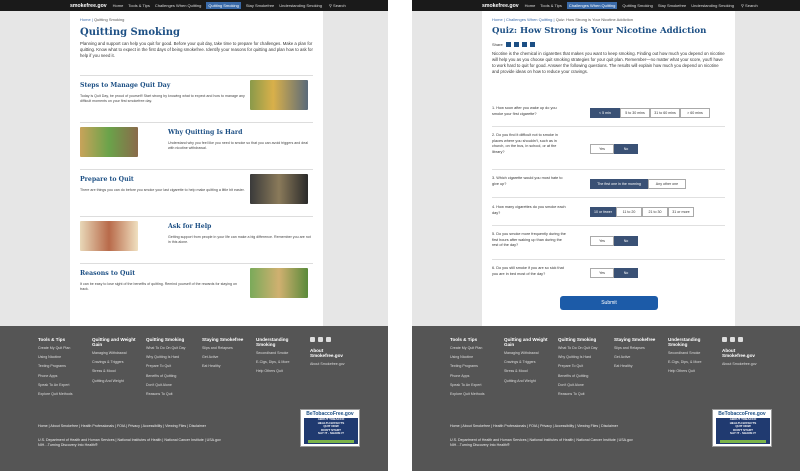 Image resolution: width=800 pixels, height=471 pixels. I want to click on footer-link-privacy: Privacy, so click(546, 426).